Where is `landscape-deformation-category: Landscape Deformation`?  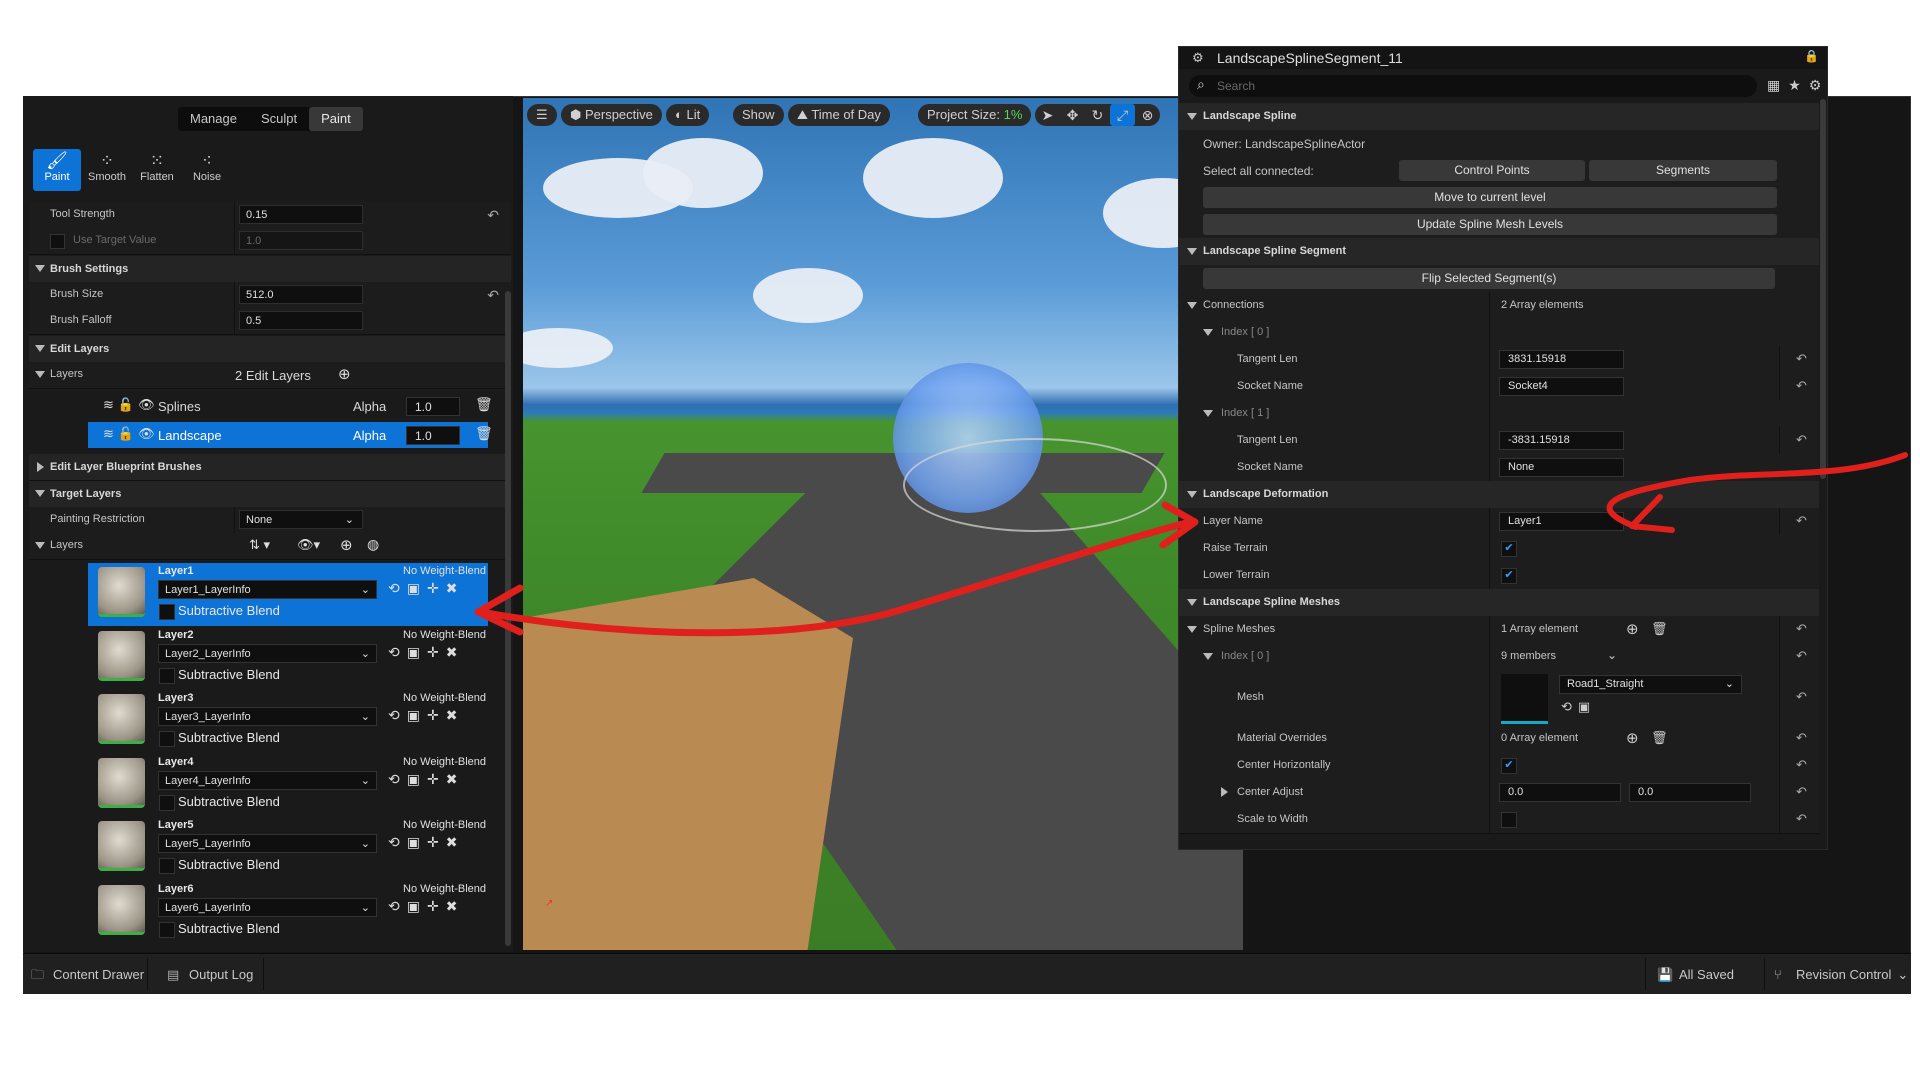 landscape-deformation-category: Landscape Deformation is located at coordinates (1499, 495).